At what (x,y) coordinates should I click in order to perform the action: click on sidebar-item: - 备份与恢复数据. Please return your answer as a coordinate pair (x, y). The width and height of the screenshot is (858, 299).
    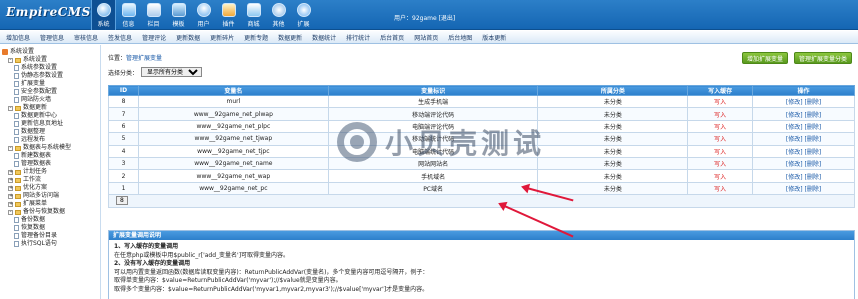
    Looking at the image, I should click on (50, 212).